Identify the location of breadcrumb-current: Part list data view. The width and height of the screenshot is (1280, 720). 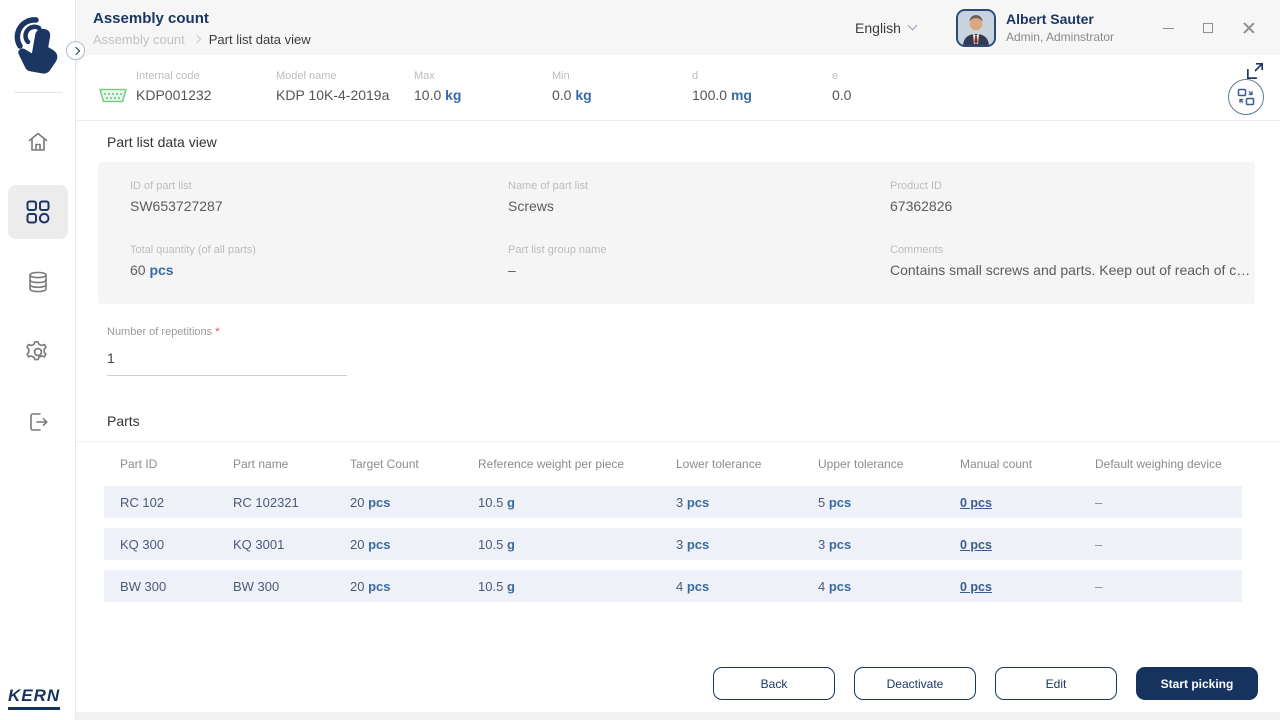
(259, 39).